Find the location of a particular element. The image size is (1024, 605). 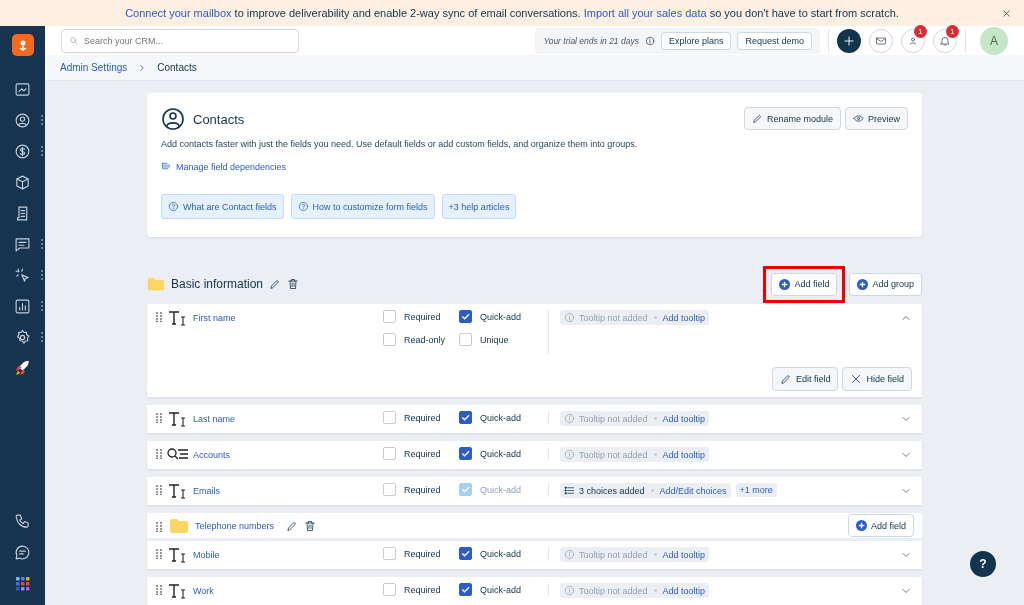

hide-field-button: Hide field is located at coordinates (877, 379).